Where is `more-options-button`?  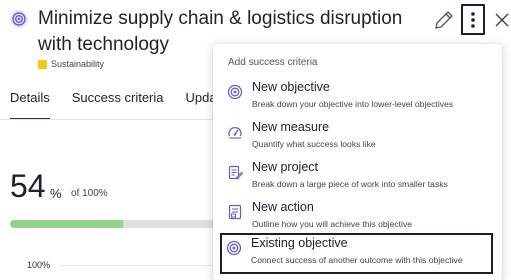 more-options-button is located at coordinates (473, 19).